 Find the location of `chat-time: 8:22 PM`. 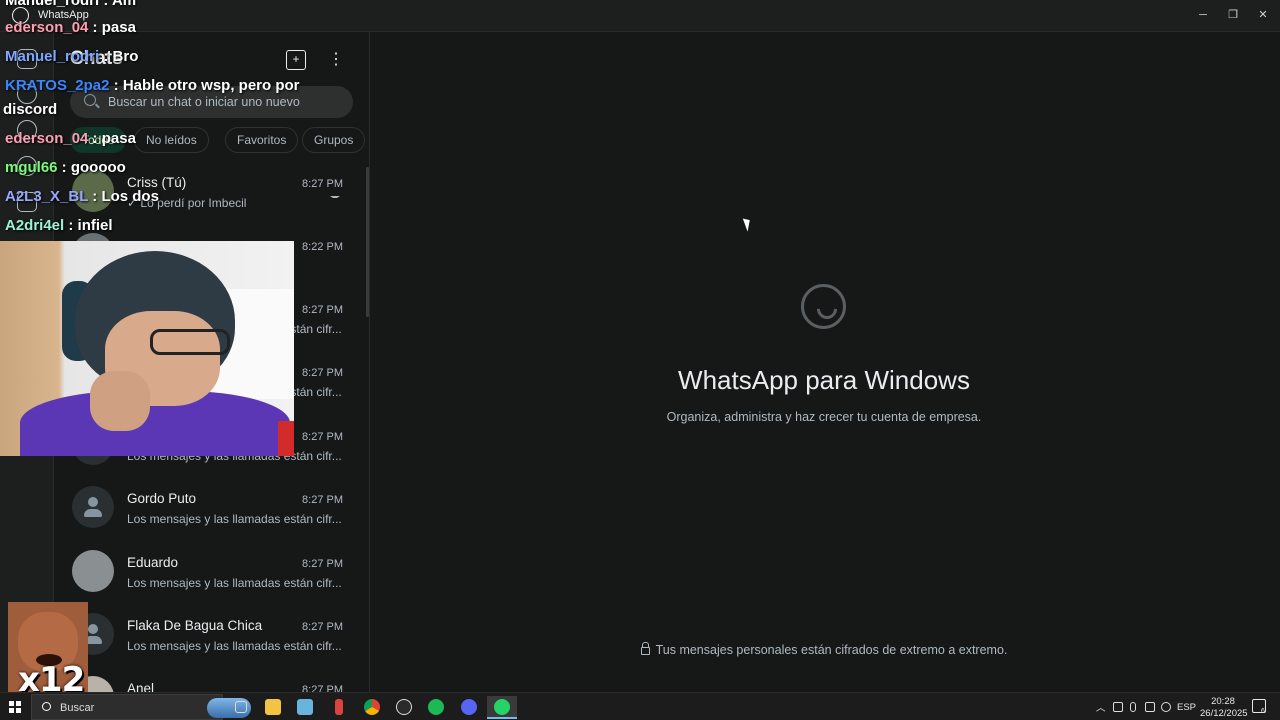

chat-time: 8:22 PM is located at coordinates (322, 247).